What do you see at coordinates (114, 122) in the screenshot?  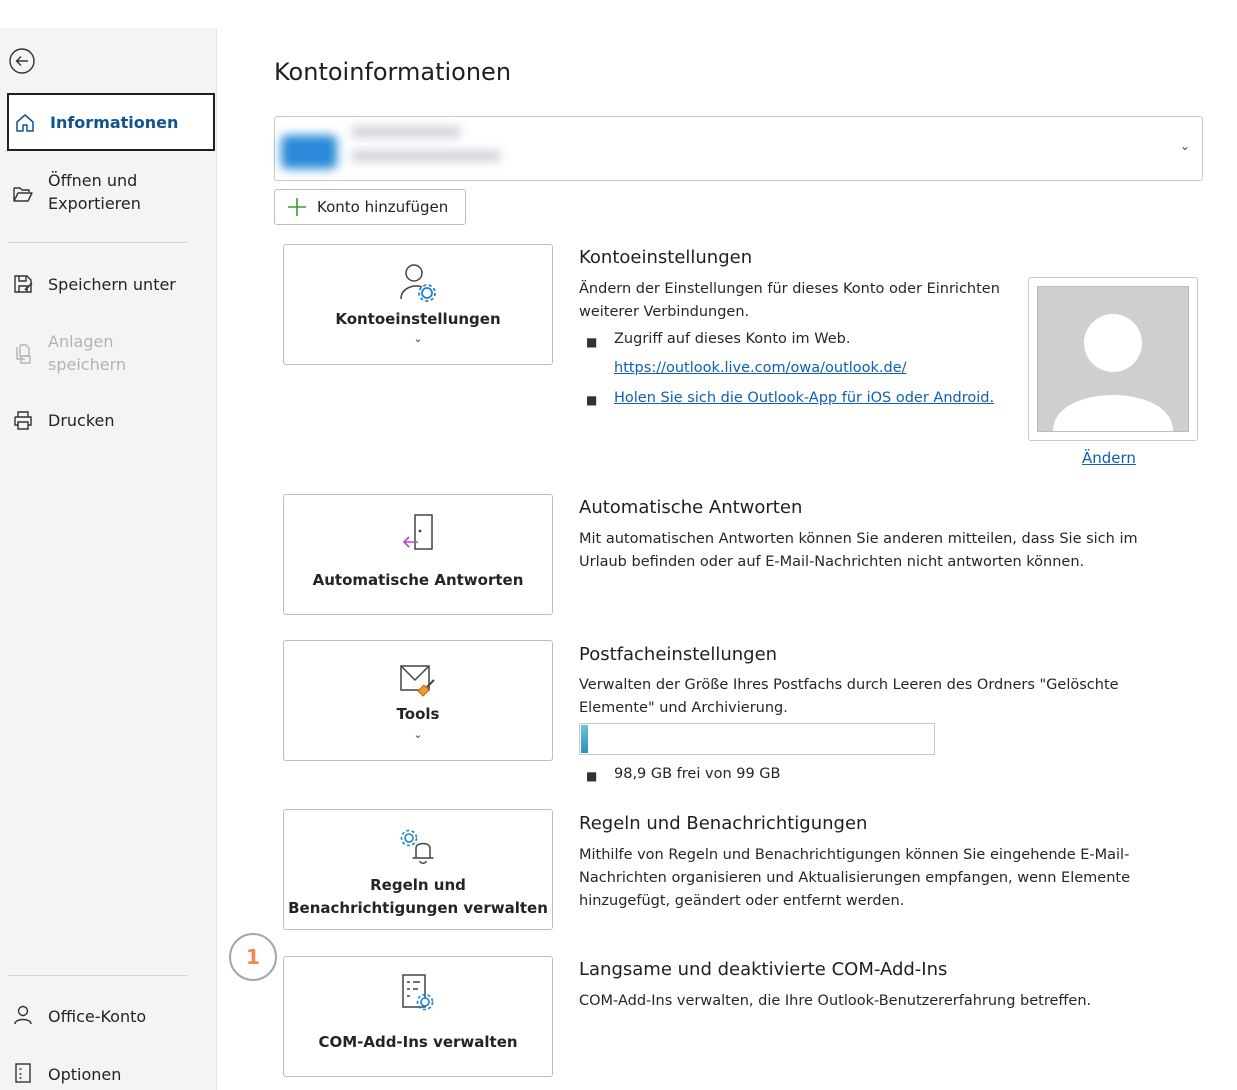 I see `sidebar-item-label: Informationen` at bounding box center [114, 122].